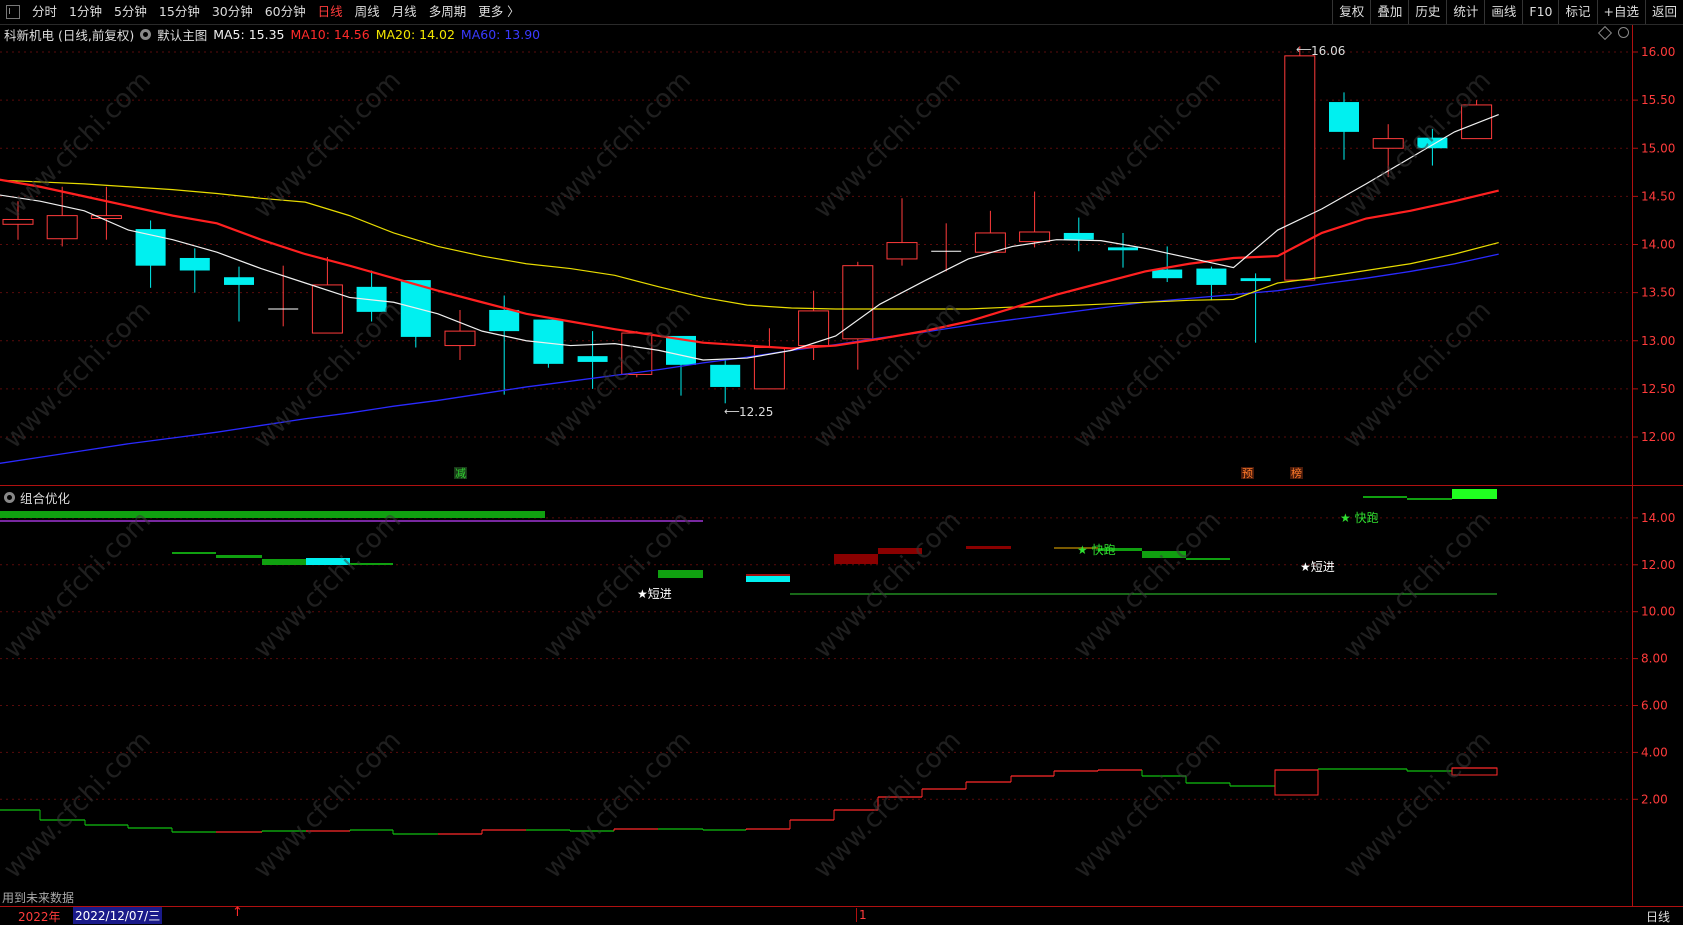 This screenshot has height=925, width=1683. Describe the element at coordinates (1620, 12) in the screenshot. I see `toolbar-button-7: +自选` at that location.